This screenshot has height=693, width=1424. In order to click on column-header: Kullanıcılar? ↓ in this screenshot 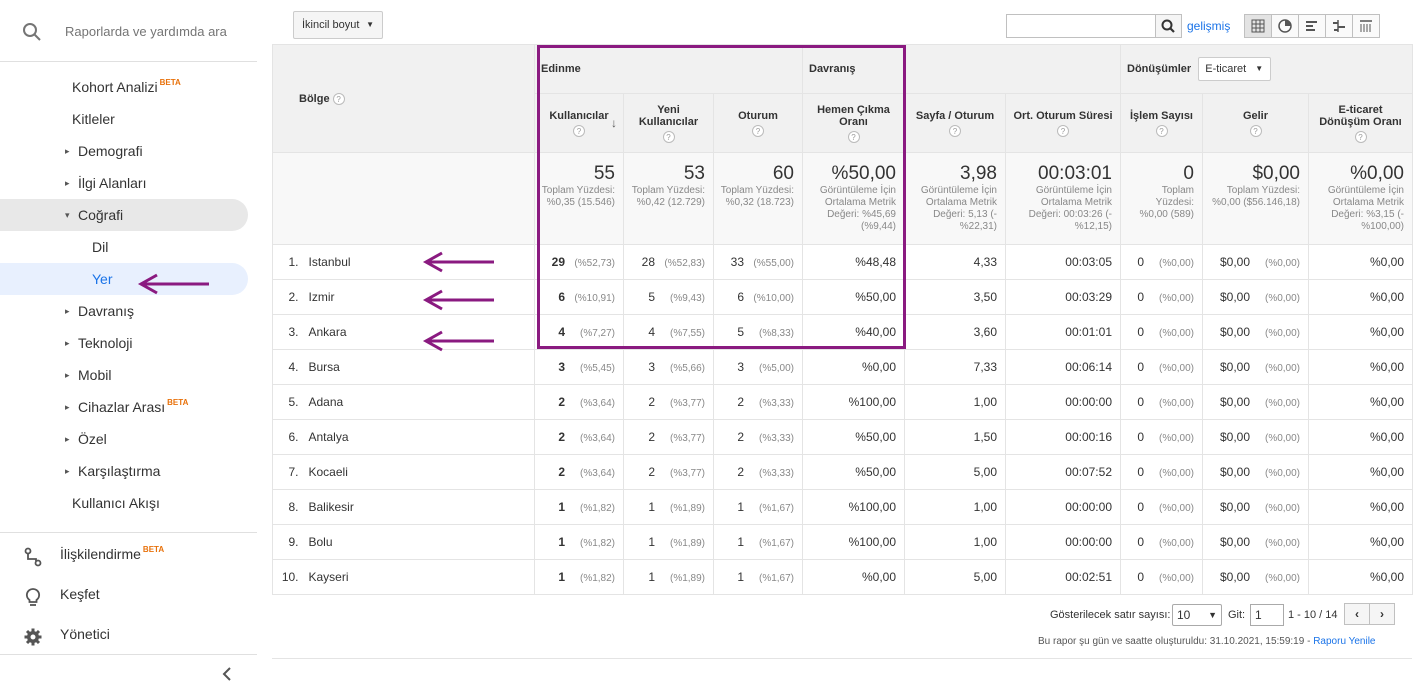, I will do `click(579, 123)`.